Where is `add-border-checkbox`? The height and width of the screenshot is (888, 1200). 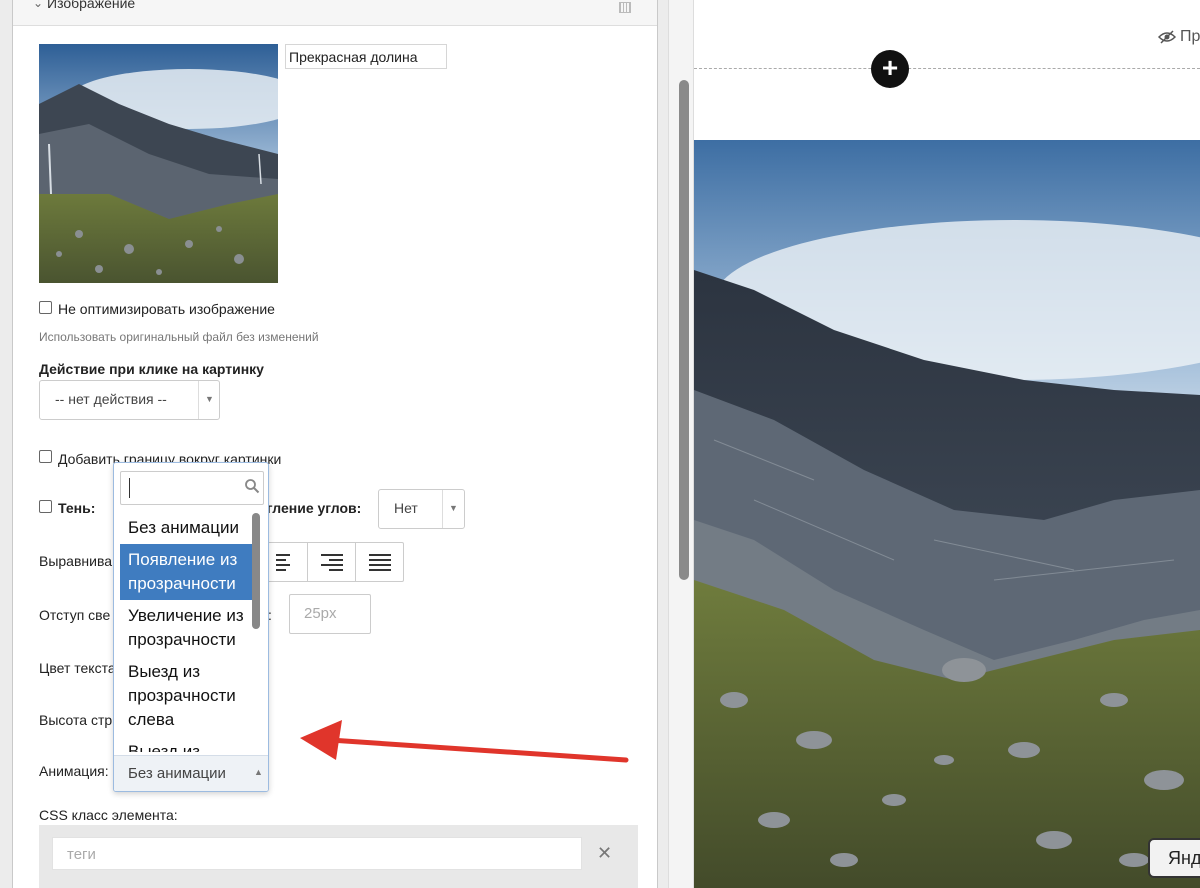 add-border-checkbox is located at coordinates (45, 456).